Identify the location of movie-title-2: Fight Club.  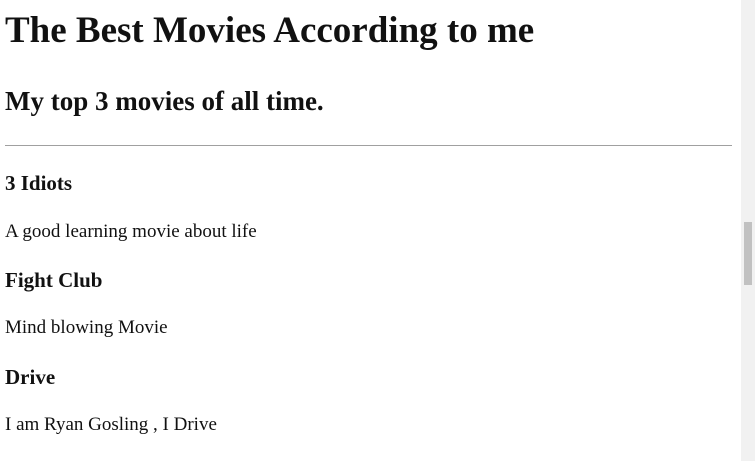
(54, 280).